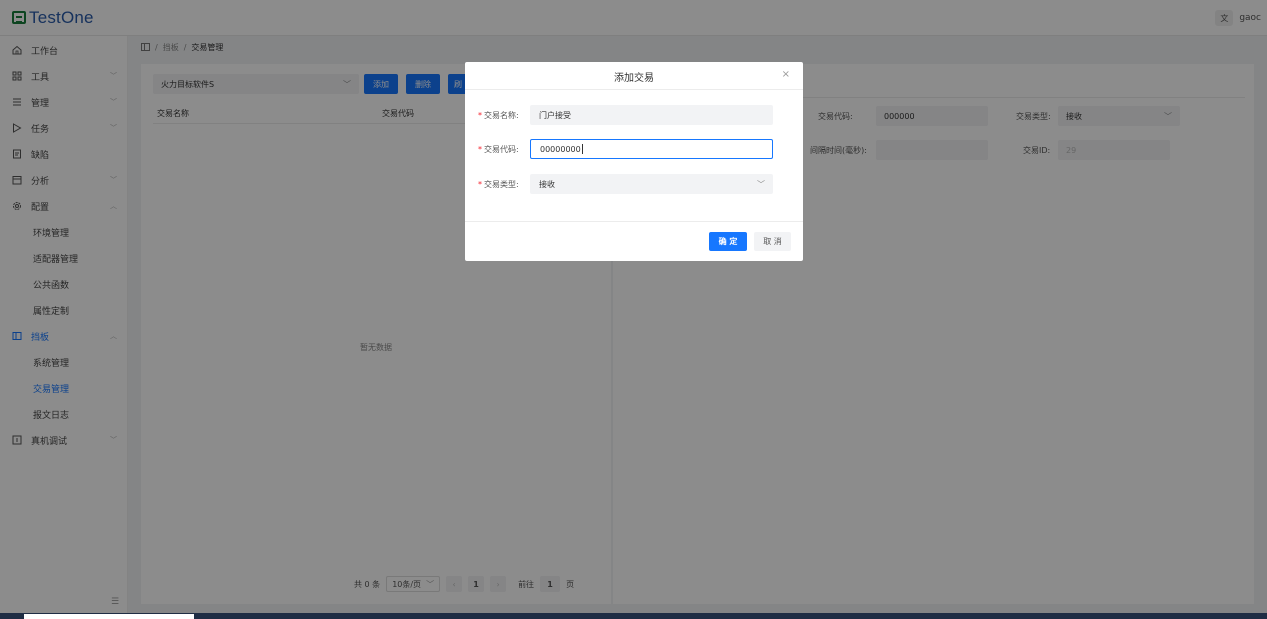 The width and height of the screenshot is (1267, 619). What do you see at coordinates (109, 616) in the screenshot?
I see `taskbar-search` at bounding box center [109, 616].